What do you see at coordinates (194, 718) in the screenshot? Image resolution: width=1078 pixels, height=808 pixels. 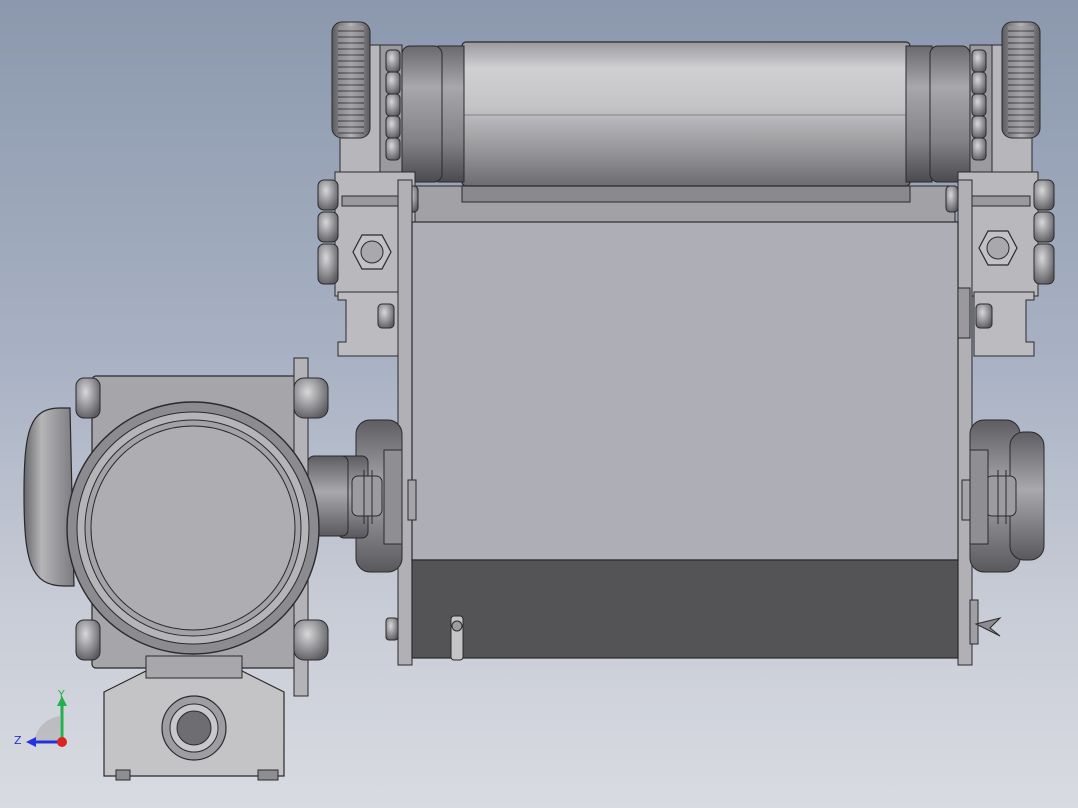 I see `terminal-bracket` at bounding box center [194, 718].